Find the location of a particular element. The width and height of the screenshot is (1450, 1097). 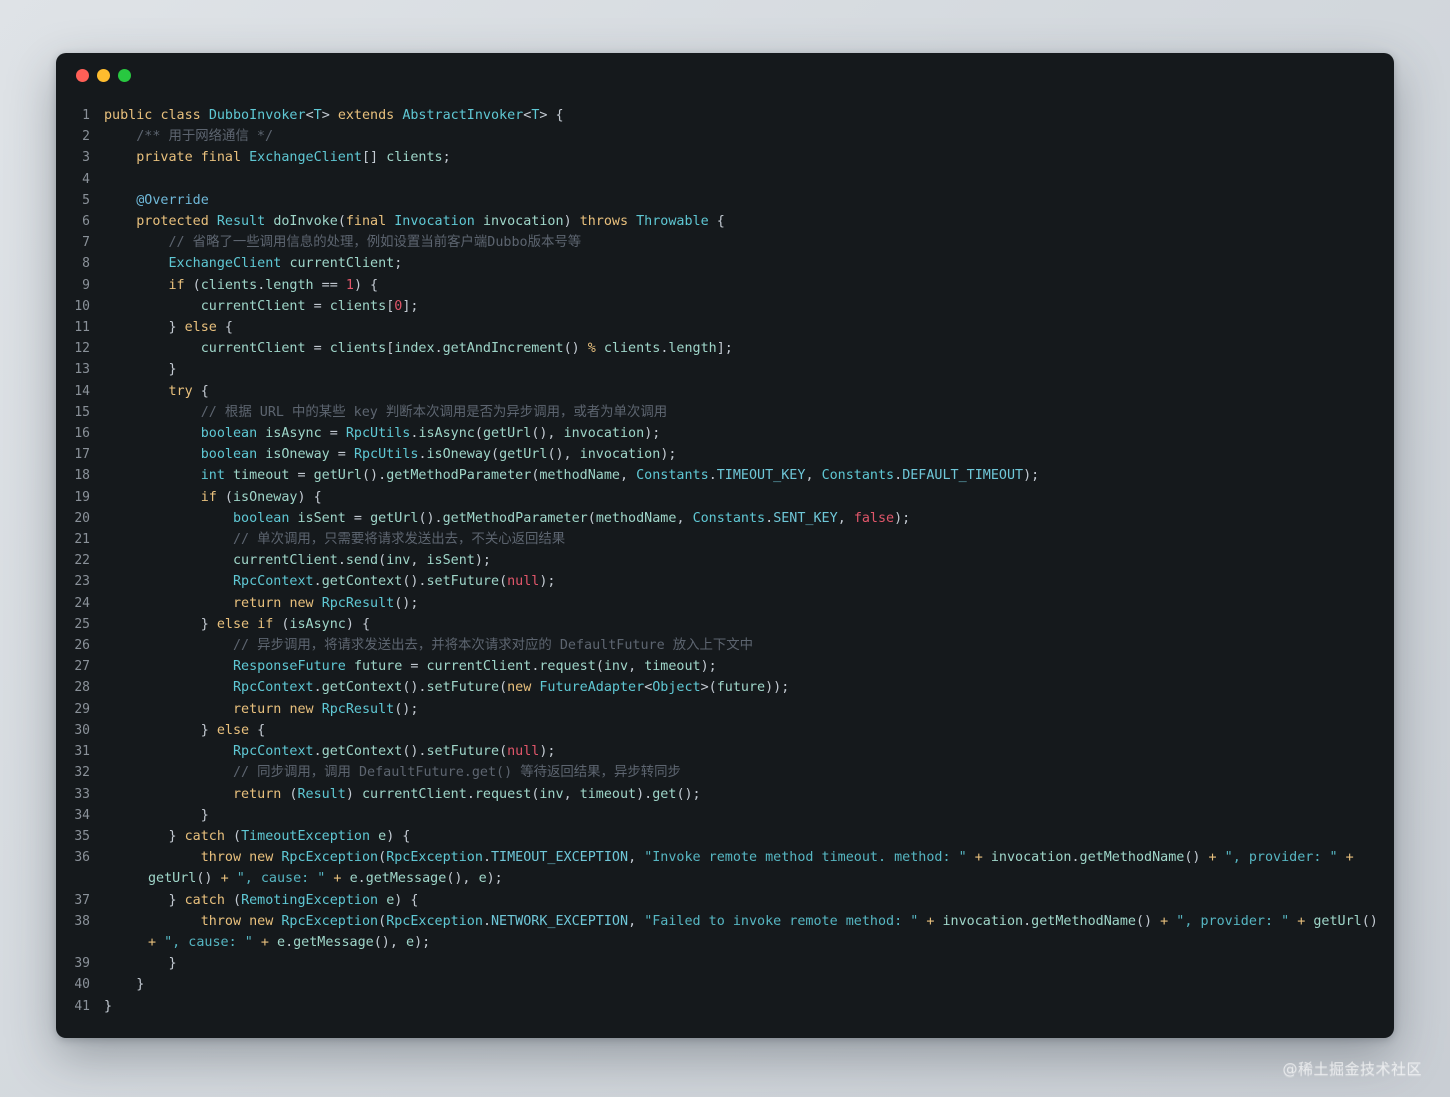

line-content: RpcContext.getContext().setFuture(null); is located at coordinates (749, 751).